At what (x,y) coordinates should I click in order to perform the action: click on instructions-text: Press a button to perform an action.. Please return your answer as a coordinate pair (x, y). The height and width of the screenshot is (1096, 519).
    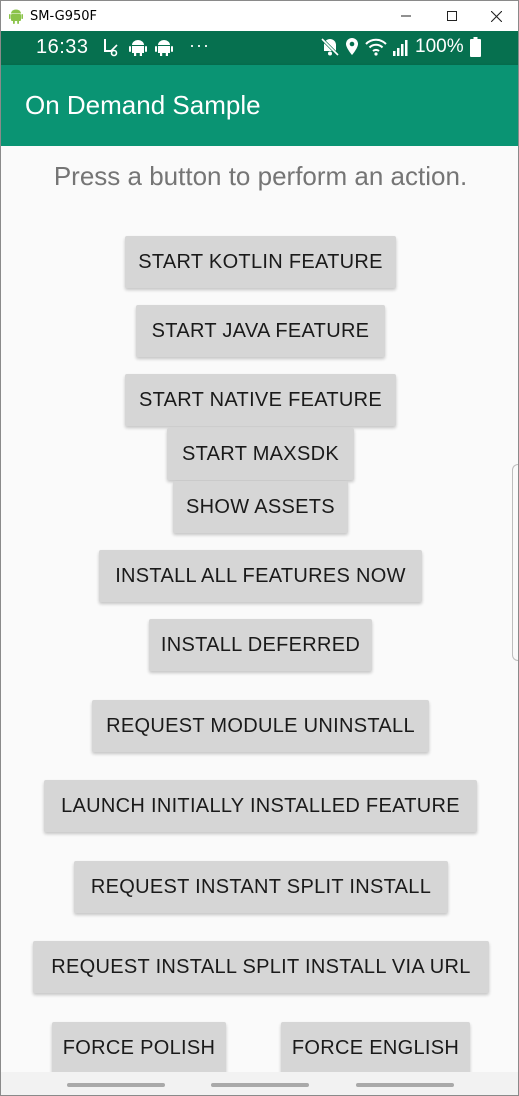
    Looking at the image, I should click on (260, 176).